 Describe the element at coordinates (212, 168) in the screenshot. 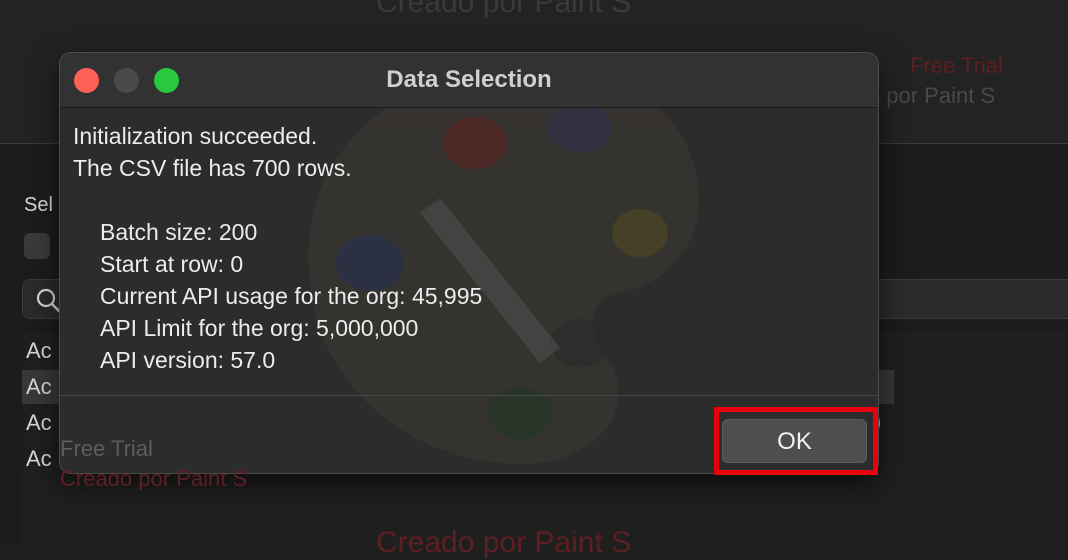

I see `message-line: The CSV file has 700 rows.` at that location.